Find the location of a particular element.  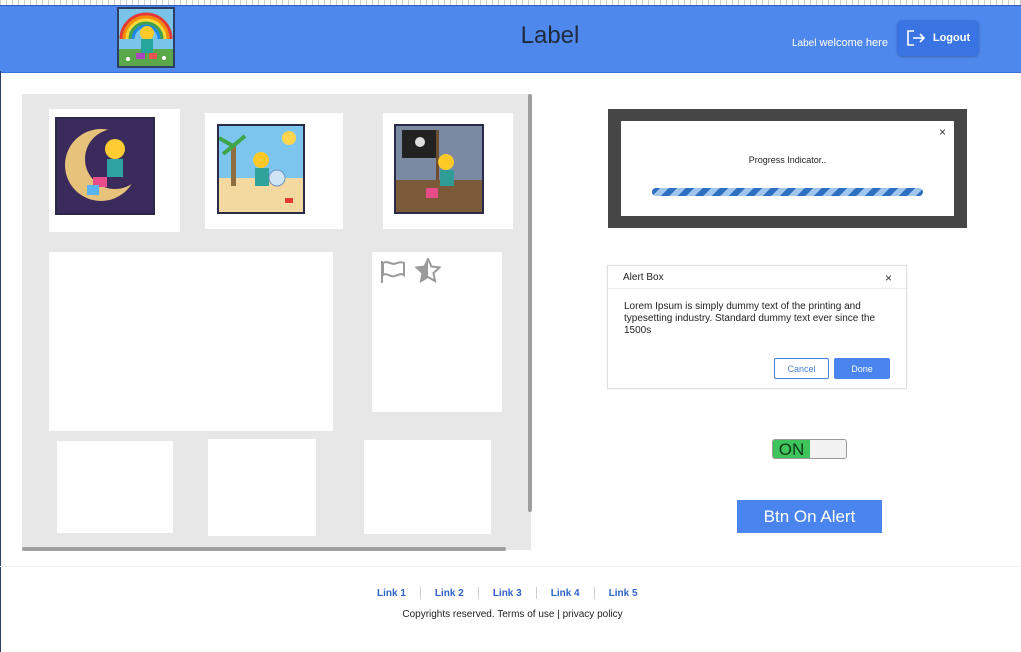

terms-of-use-link: Copyrights reserved. Terms of use is located at coordinates (478, 614).